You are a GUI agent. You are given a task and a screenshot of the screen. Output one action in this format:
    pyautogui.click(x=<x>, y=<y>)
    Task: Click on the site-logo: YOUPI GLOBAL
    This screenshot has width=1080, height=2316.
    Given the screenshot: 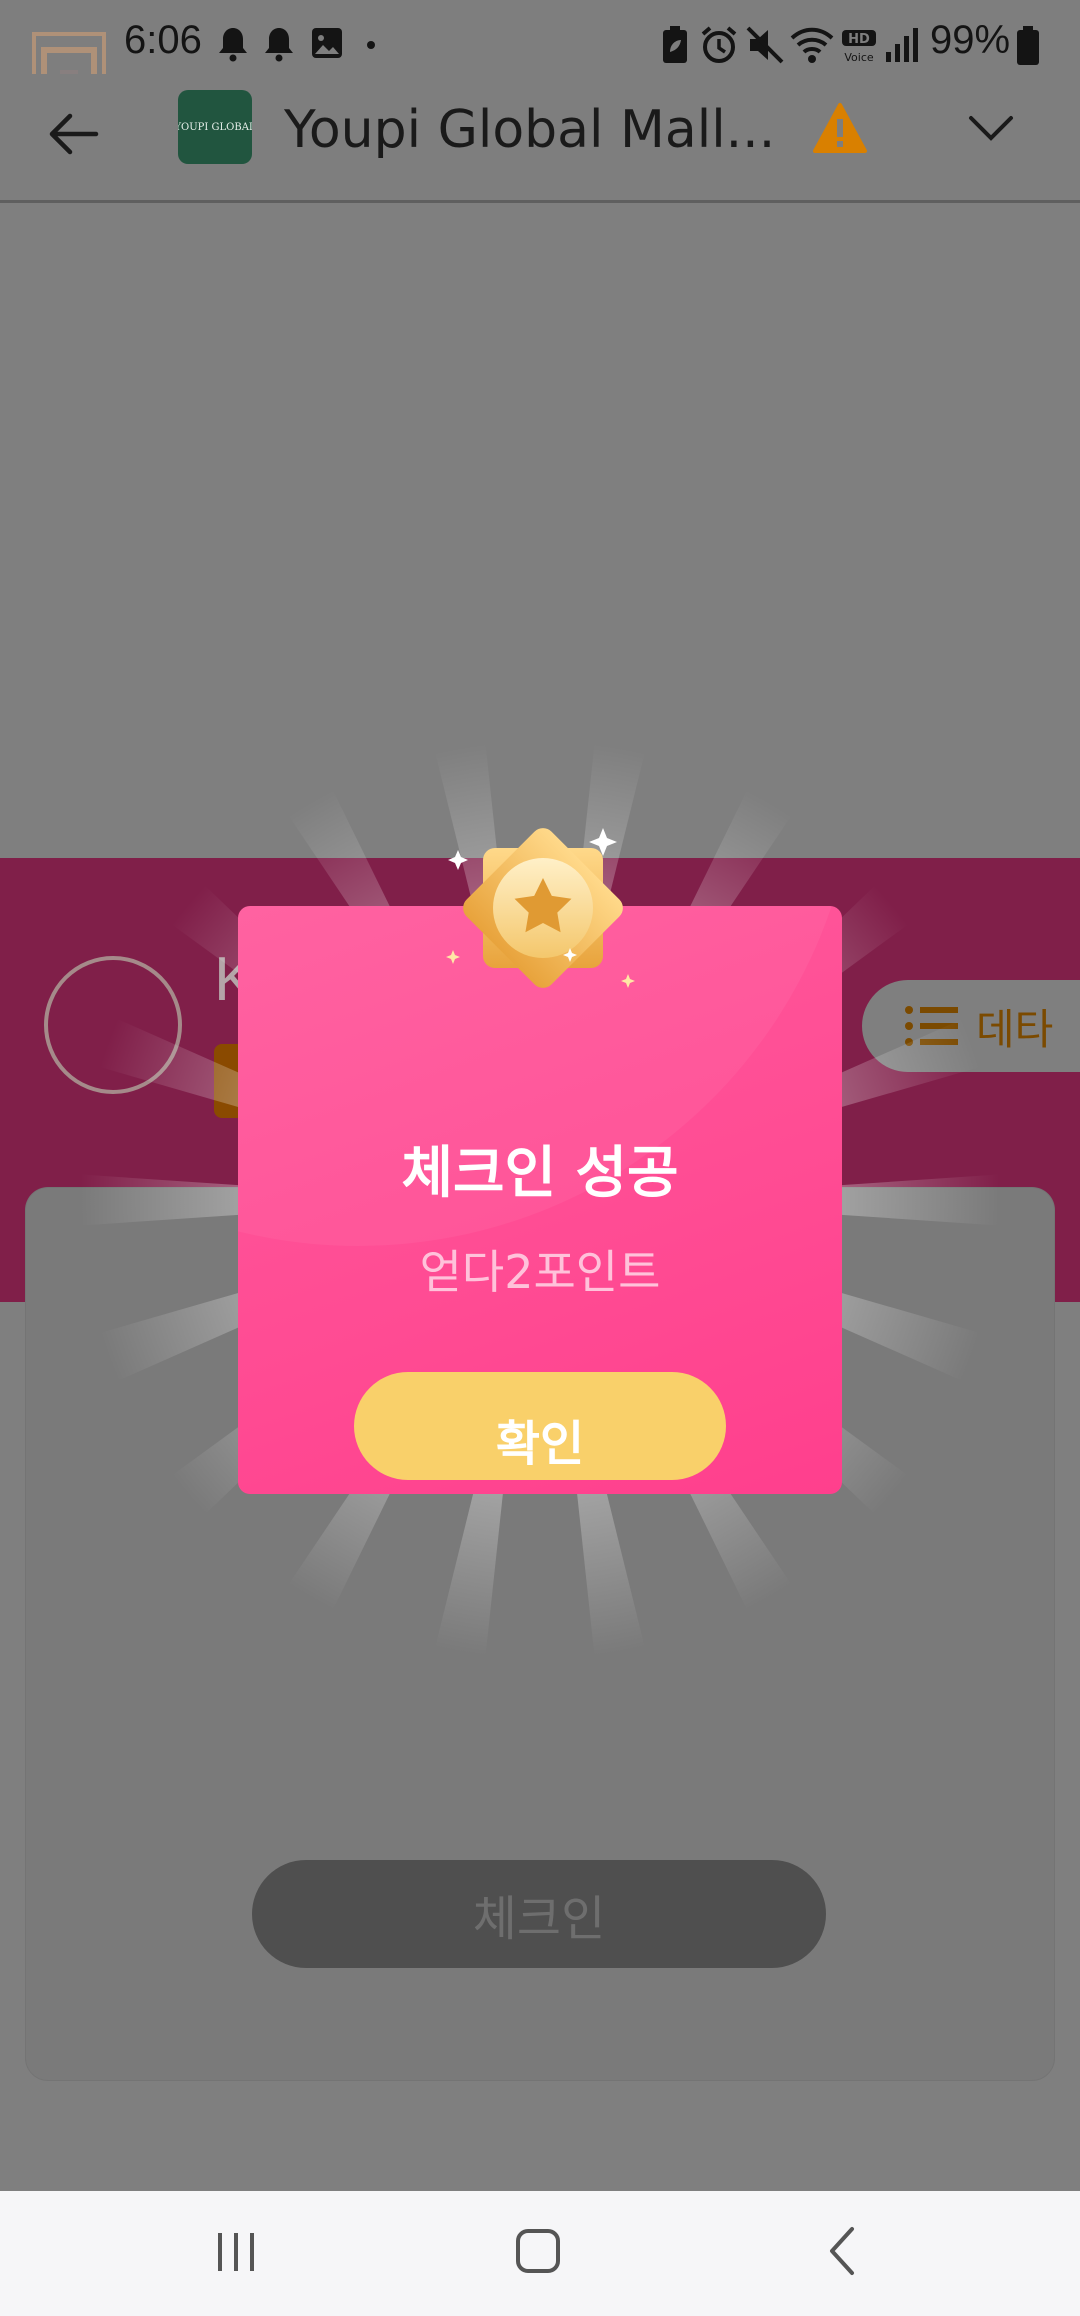 What is the action you would take?
    pyautogui.click(x=215, y=127)
    